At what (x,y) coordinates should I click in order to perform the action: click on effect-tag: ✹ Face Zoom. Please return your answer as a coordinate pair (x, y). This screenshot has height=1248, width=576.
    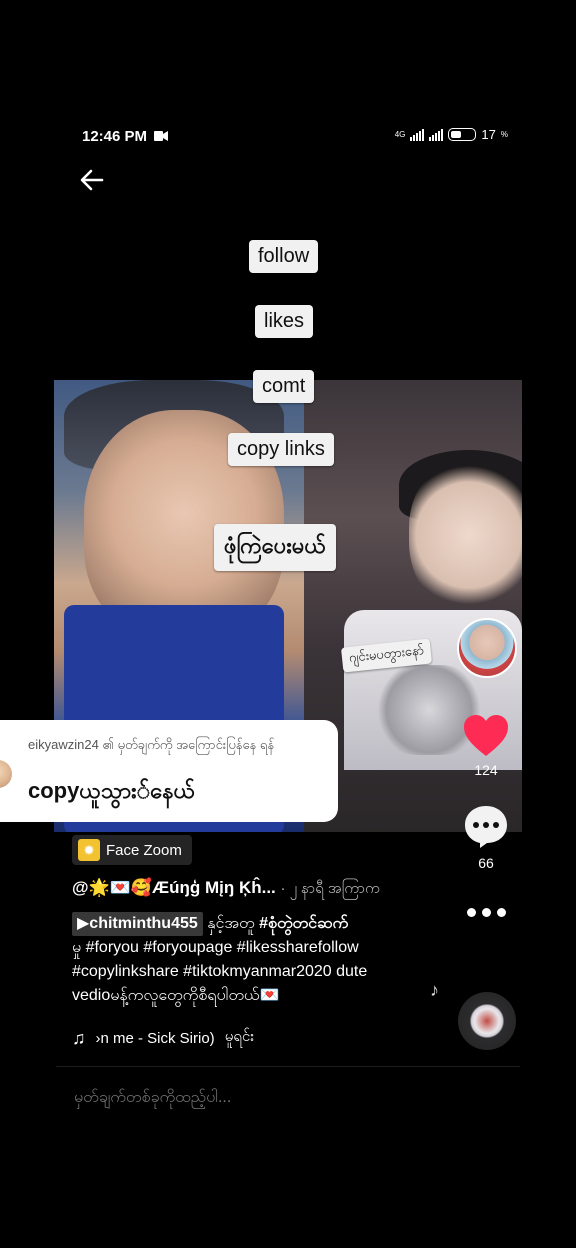
    Looking at the image, I should click on (132, 850).